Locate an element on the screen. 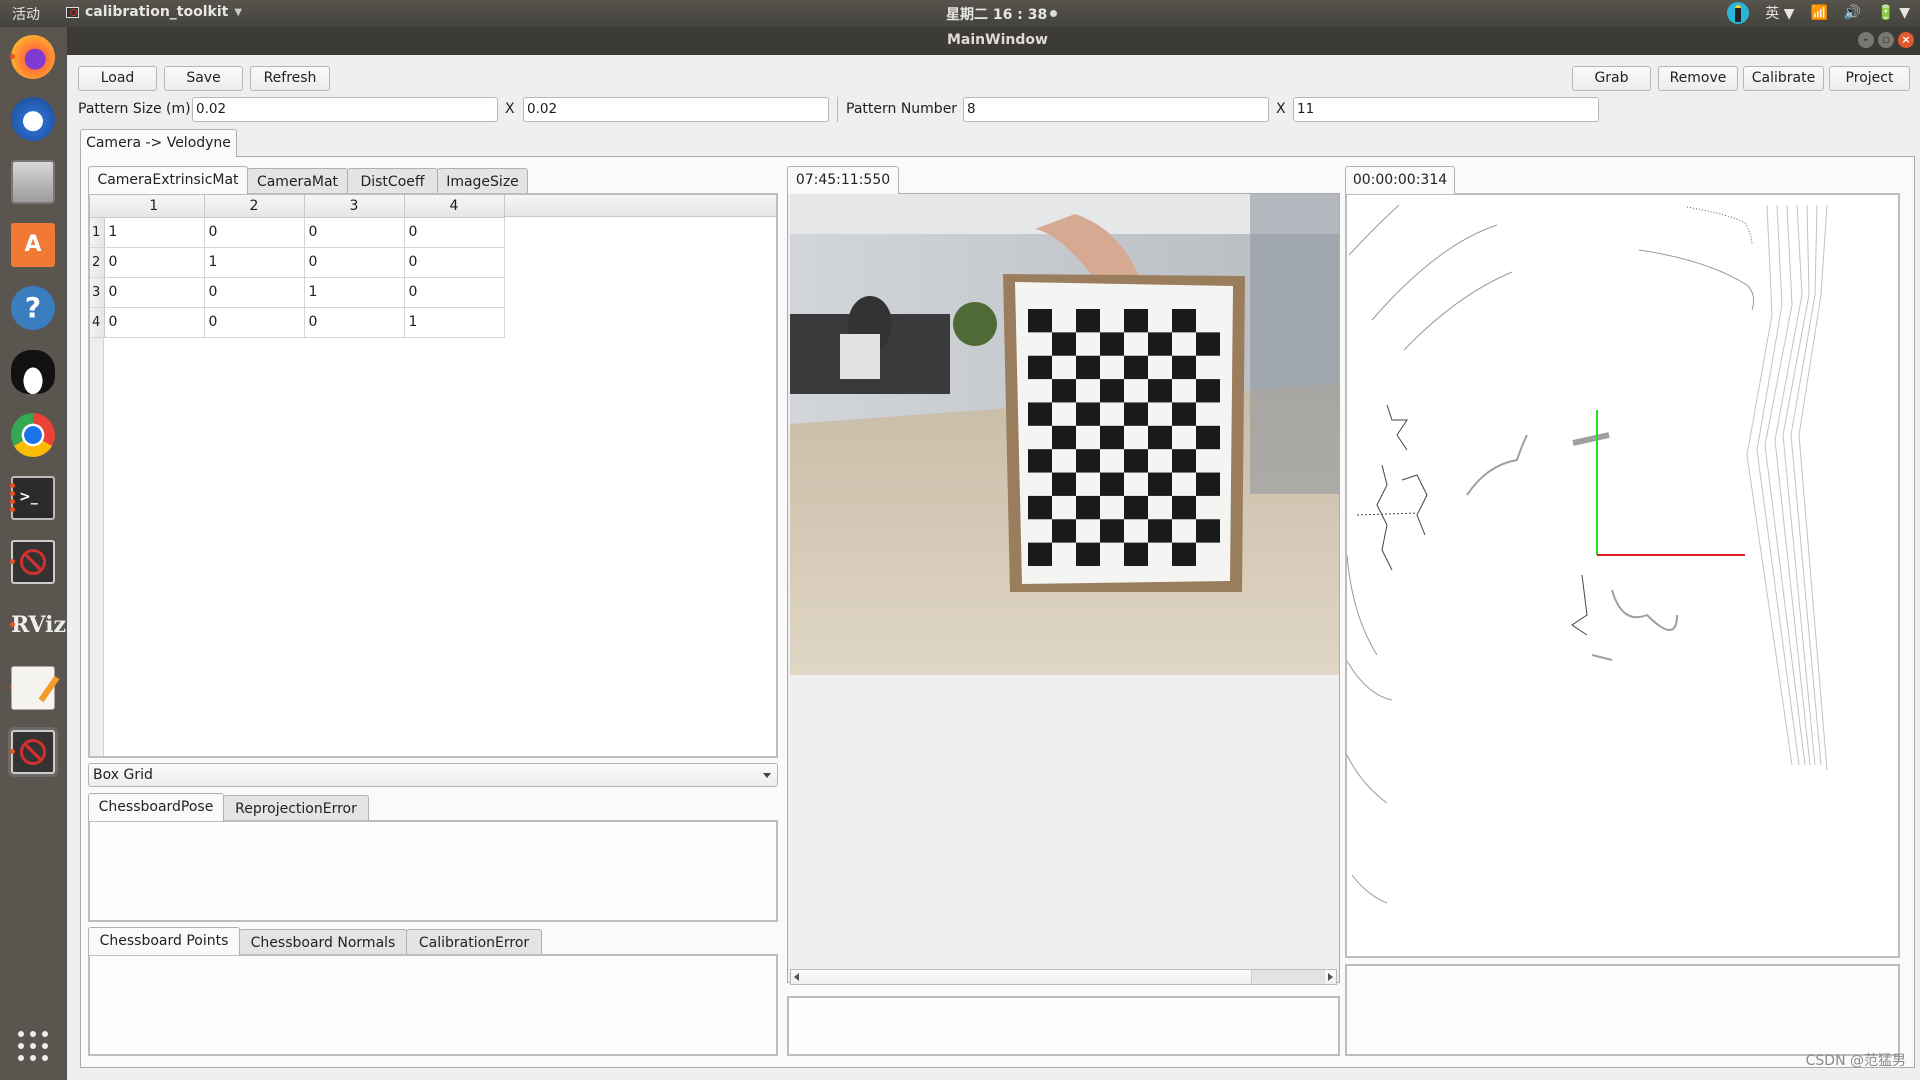  volume-icon: 🔊 is located at coordinates (1852, 13).